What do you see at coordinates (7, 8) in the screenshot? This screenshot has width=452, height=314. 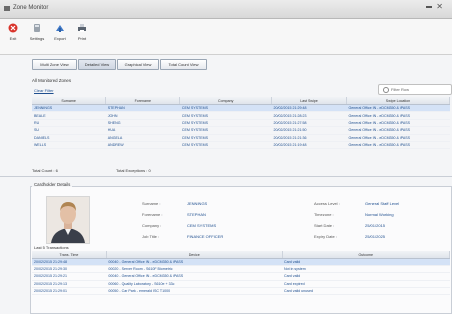 I see `app-icon` at bounding box center [7, 8].